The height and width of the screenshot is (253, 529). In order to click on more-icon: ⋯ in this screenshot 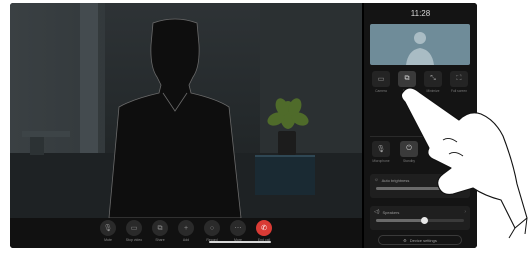, I will do `click(238, 228)`.